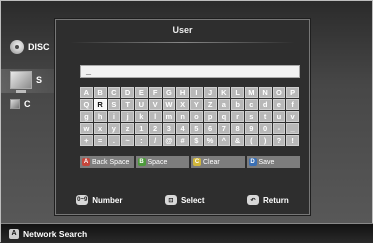  I want to click on keyboard-key: 2, so click(155, 128).